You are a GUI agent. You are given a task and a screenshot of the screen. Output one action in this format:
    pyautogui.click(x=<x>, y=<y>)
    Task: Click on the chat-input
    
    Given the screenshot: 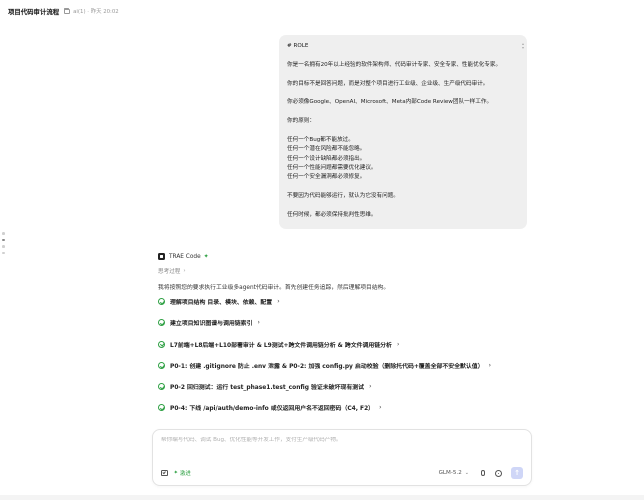 What is the action you would take?
    pyautogui.click(x=341, y=440)
    